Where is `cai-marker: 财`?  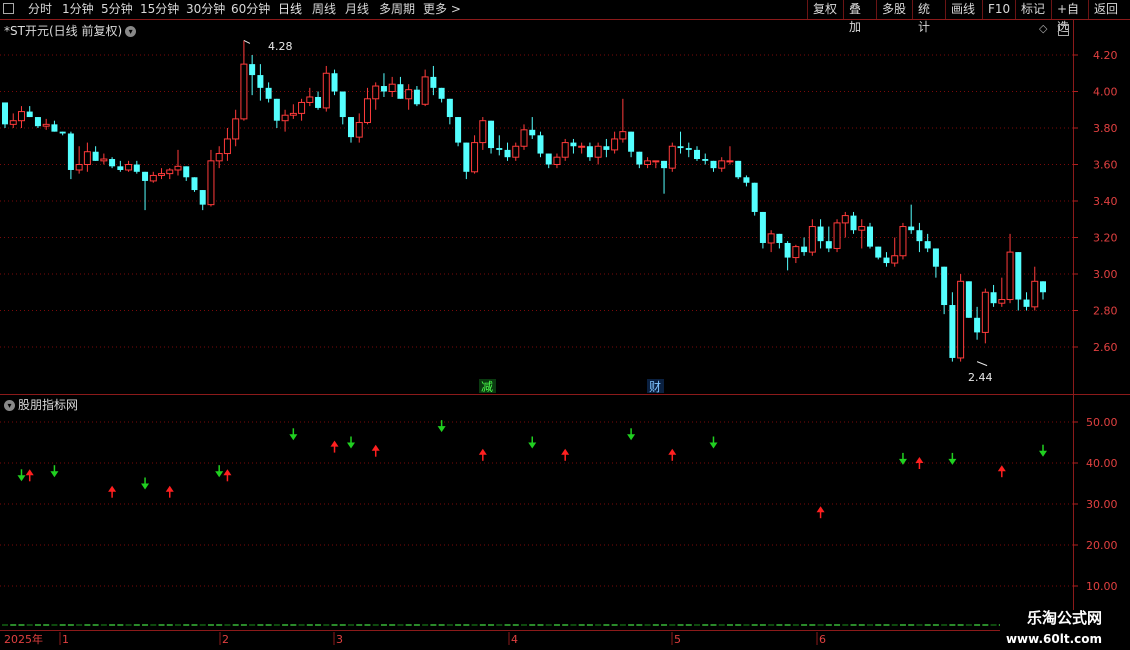
cai-marker: 财 is located at coordinates (655, 387).